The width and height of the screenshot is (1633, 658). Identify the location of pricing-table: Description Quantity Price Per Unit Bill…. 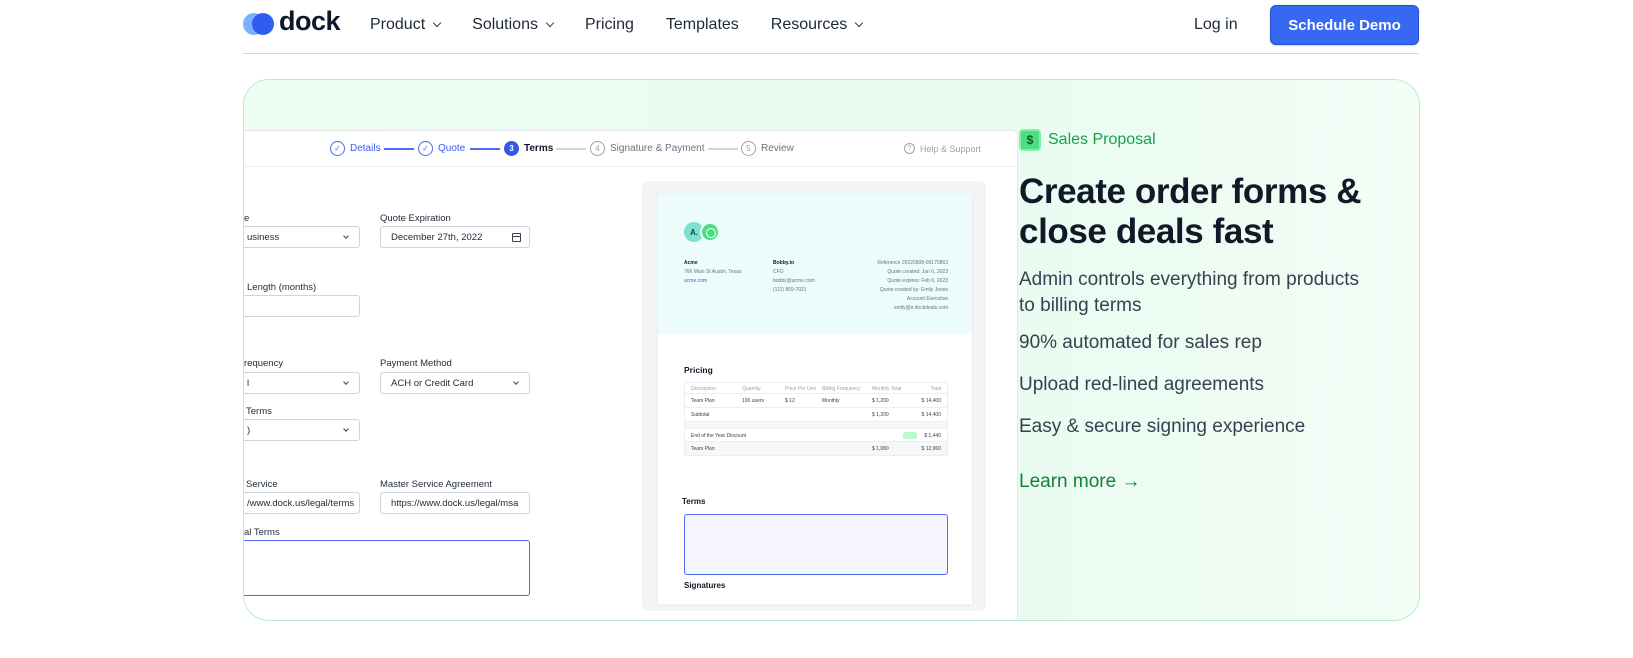
(816, 419).